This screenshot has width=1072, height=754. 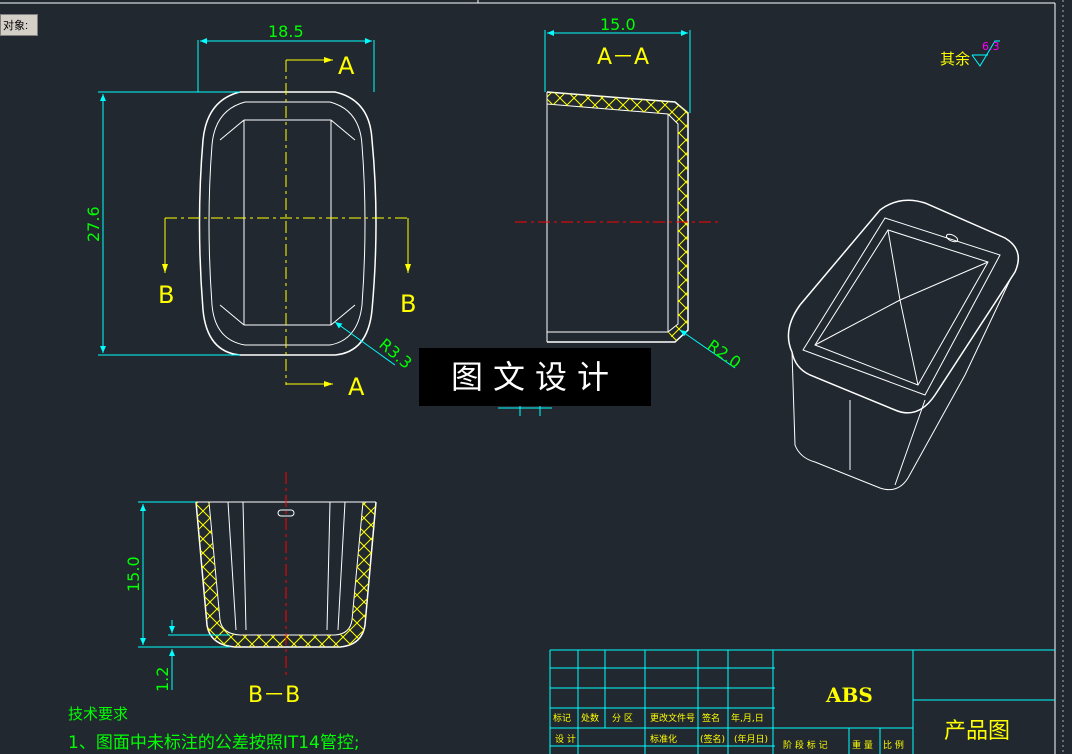 I want to click on section-a-label-bottom: A, so click(x=356, y=387).